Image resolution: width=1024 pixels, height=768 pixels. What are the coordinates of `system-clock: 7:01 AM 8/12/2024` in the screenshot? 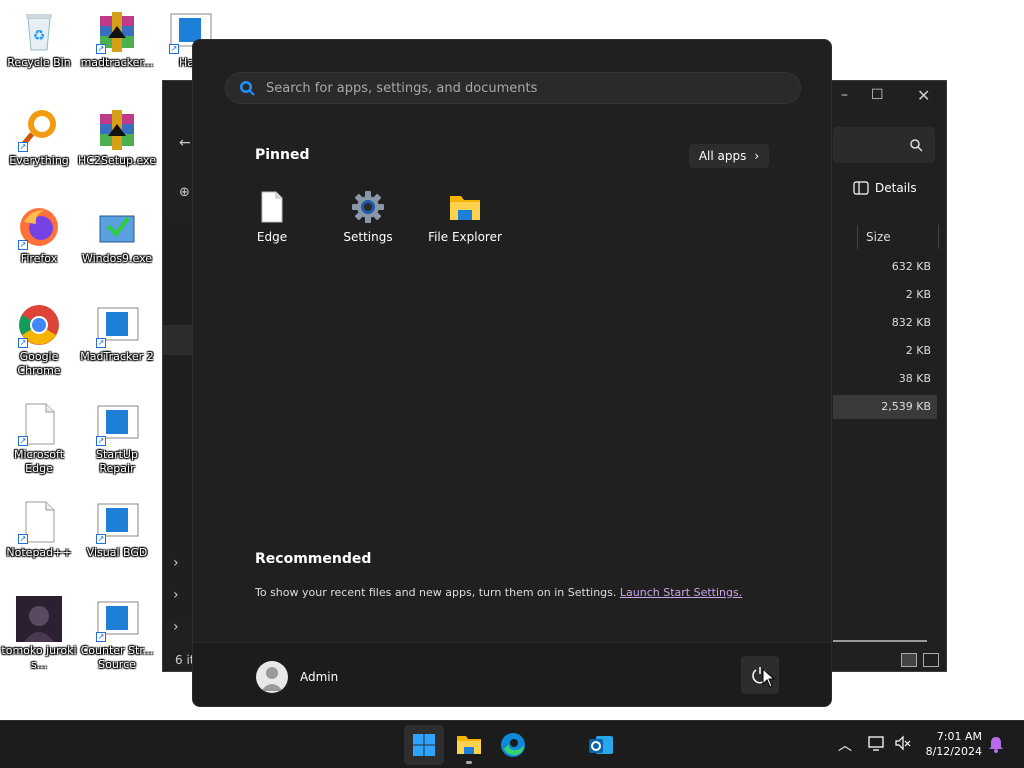 It's located at (951, 744).